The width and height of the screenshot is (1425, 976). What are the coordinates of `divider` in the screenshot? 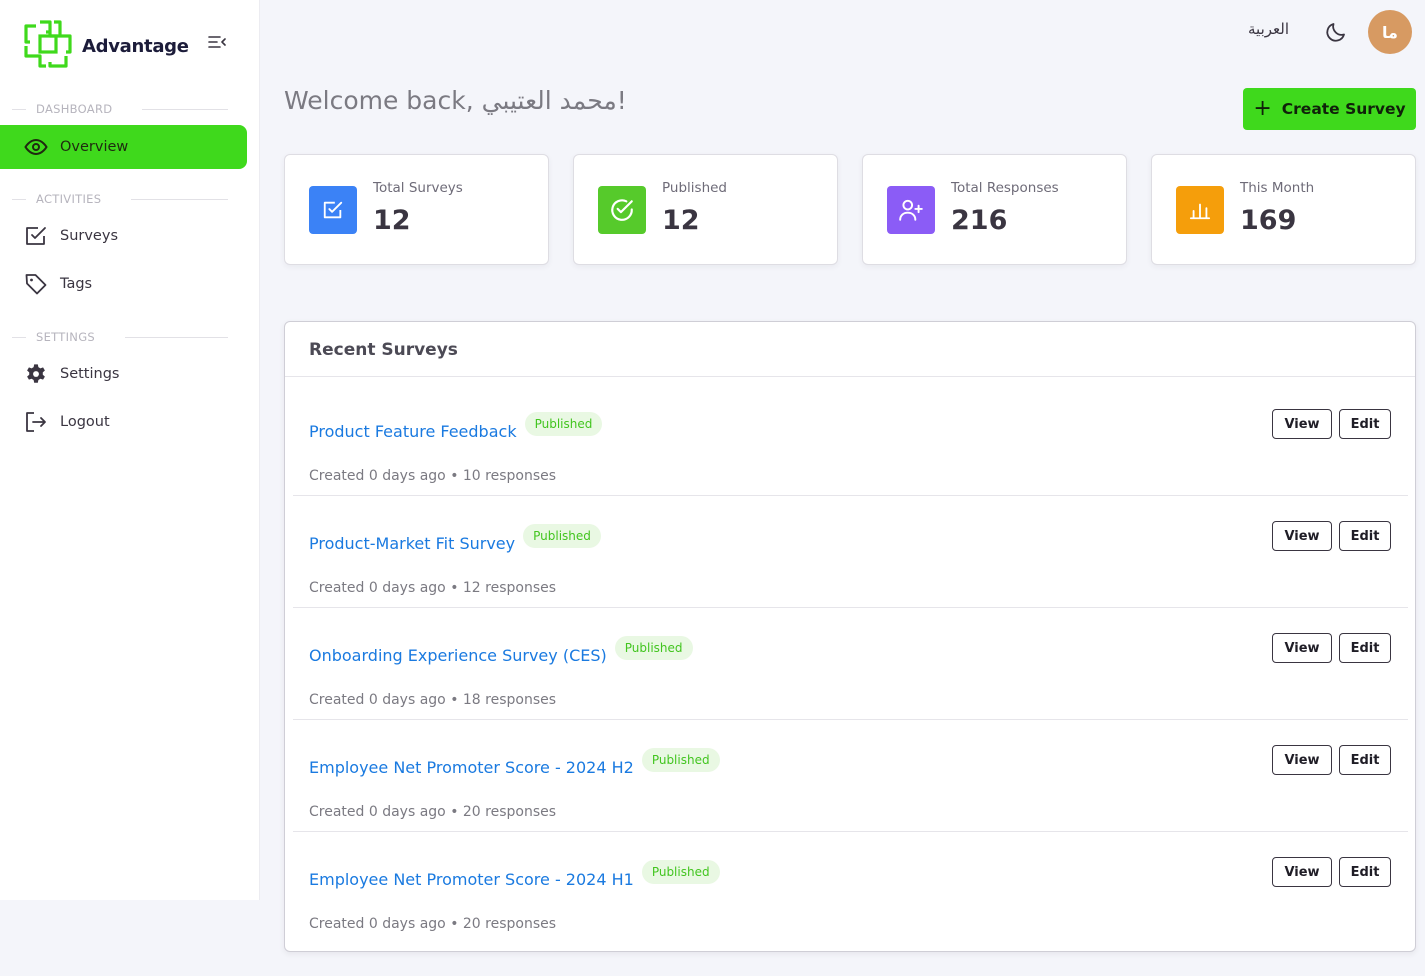 It's located at (850, 376).